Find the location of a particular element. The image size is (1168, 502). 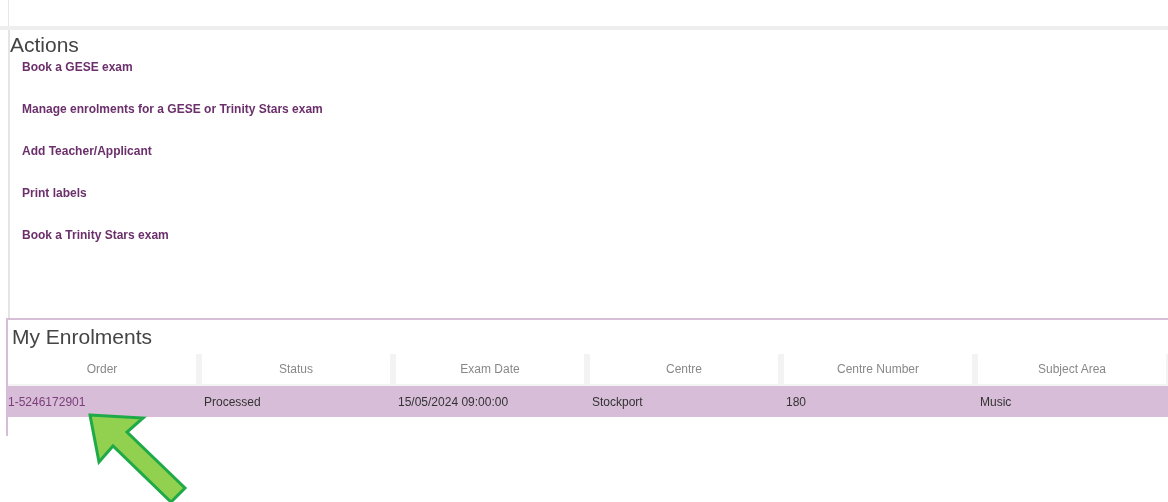

action-link: Book a Trinity Stars exam is located at coordinates (95, 235).